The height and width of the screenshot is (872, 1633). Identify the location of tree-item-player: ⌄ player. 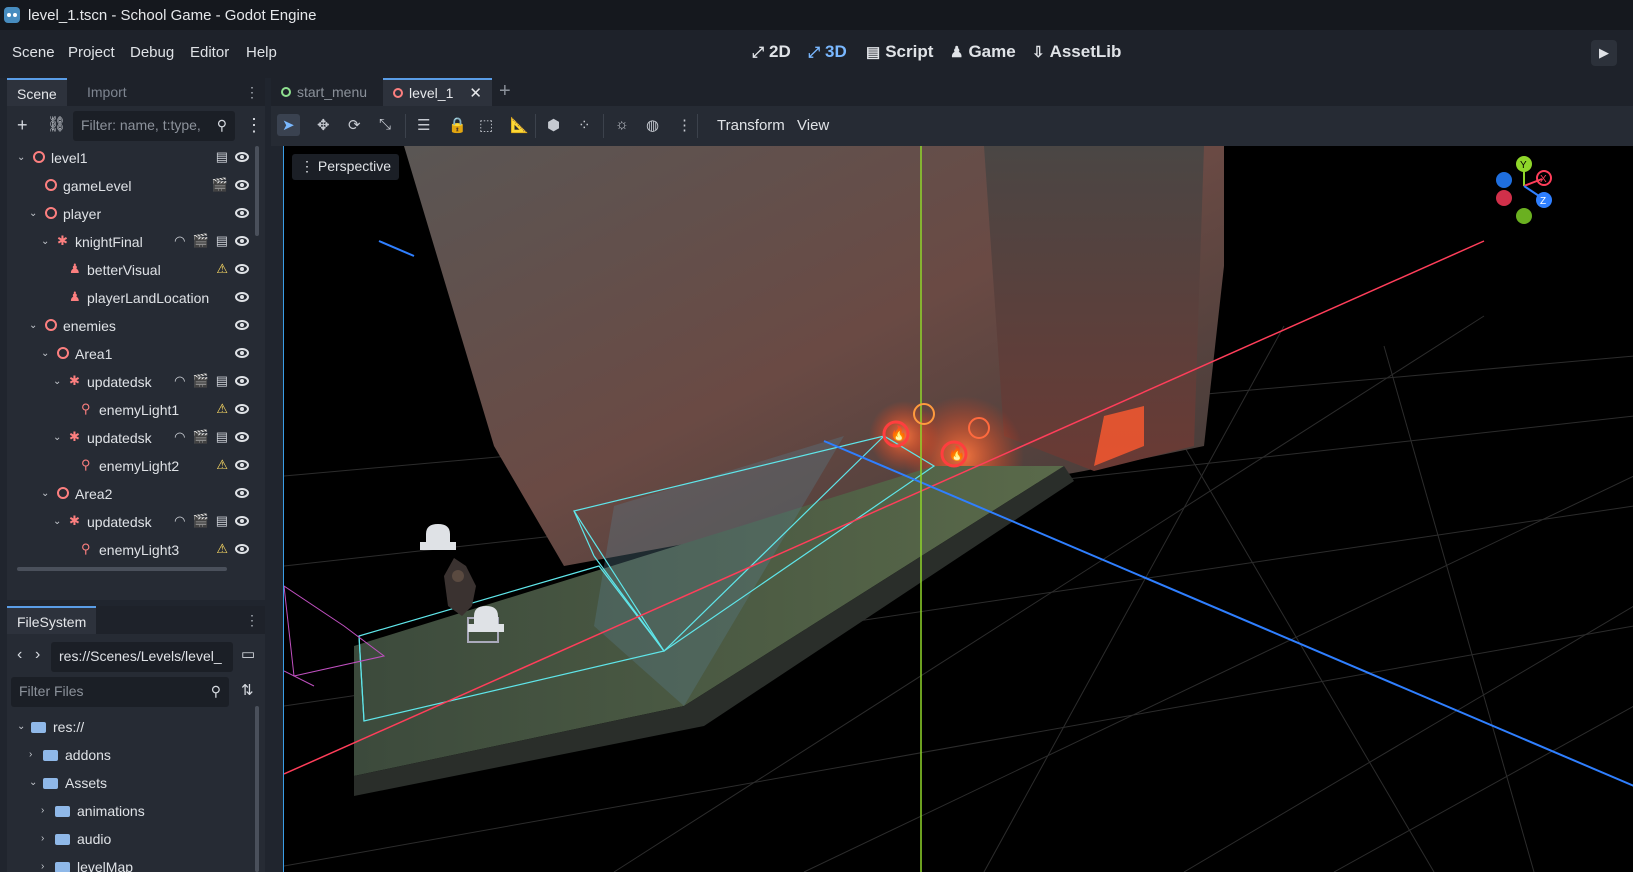
(133, 215).